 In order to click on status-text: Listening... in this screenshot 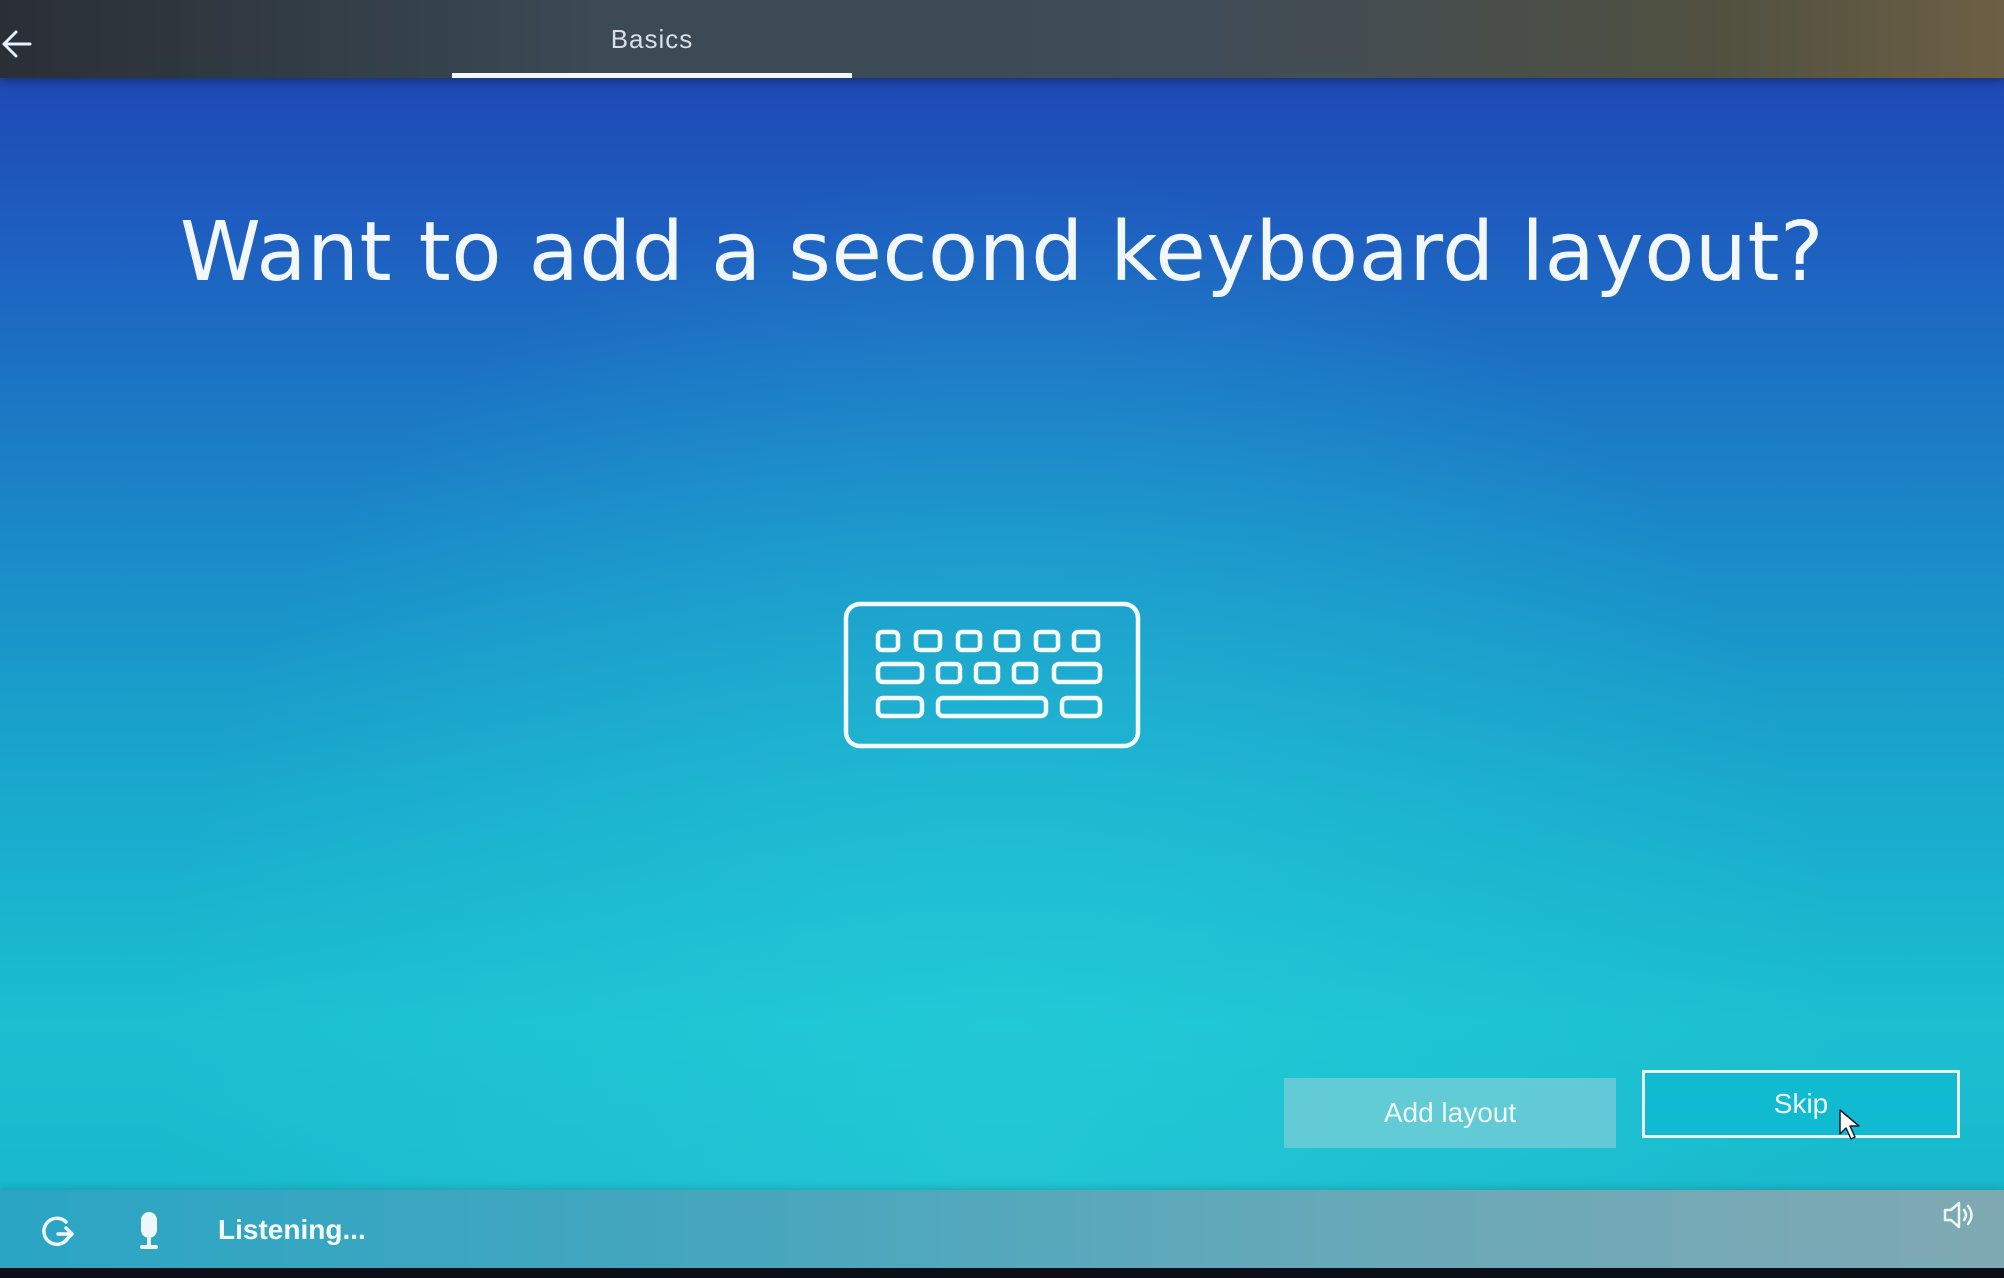, I will do `click(292, 1229)`.